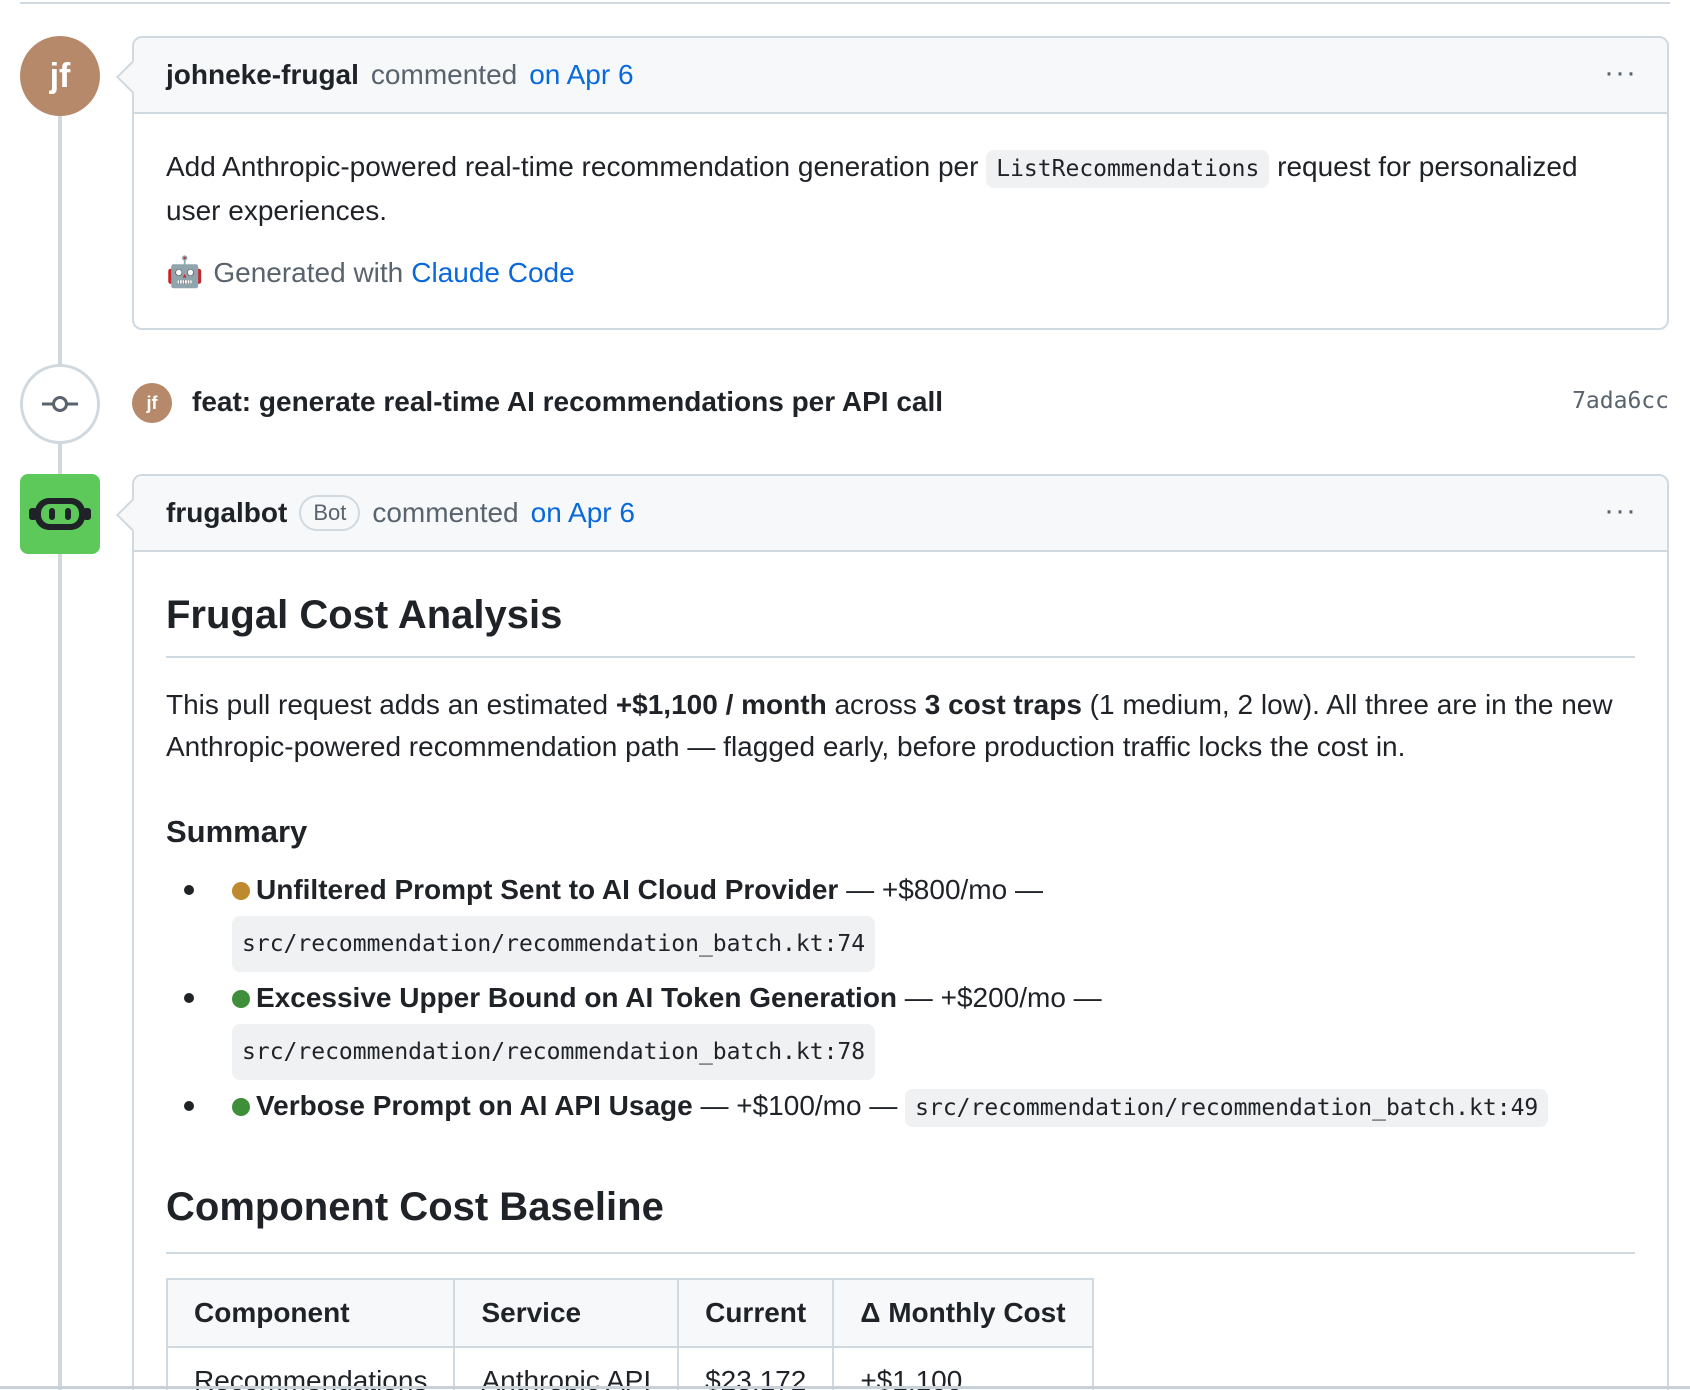  I want to click on commit-author-avatar: jf, so click(152, 403).